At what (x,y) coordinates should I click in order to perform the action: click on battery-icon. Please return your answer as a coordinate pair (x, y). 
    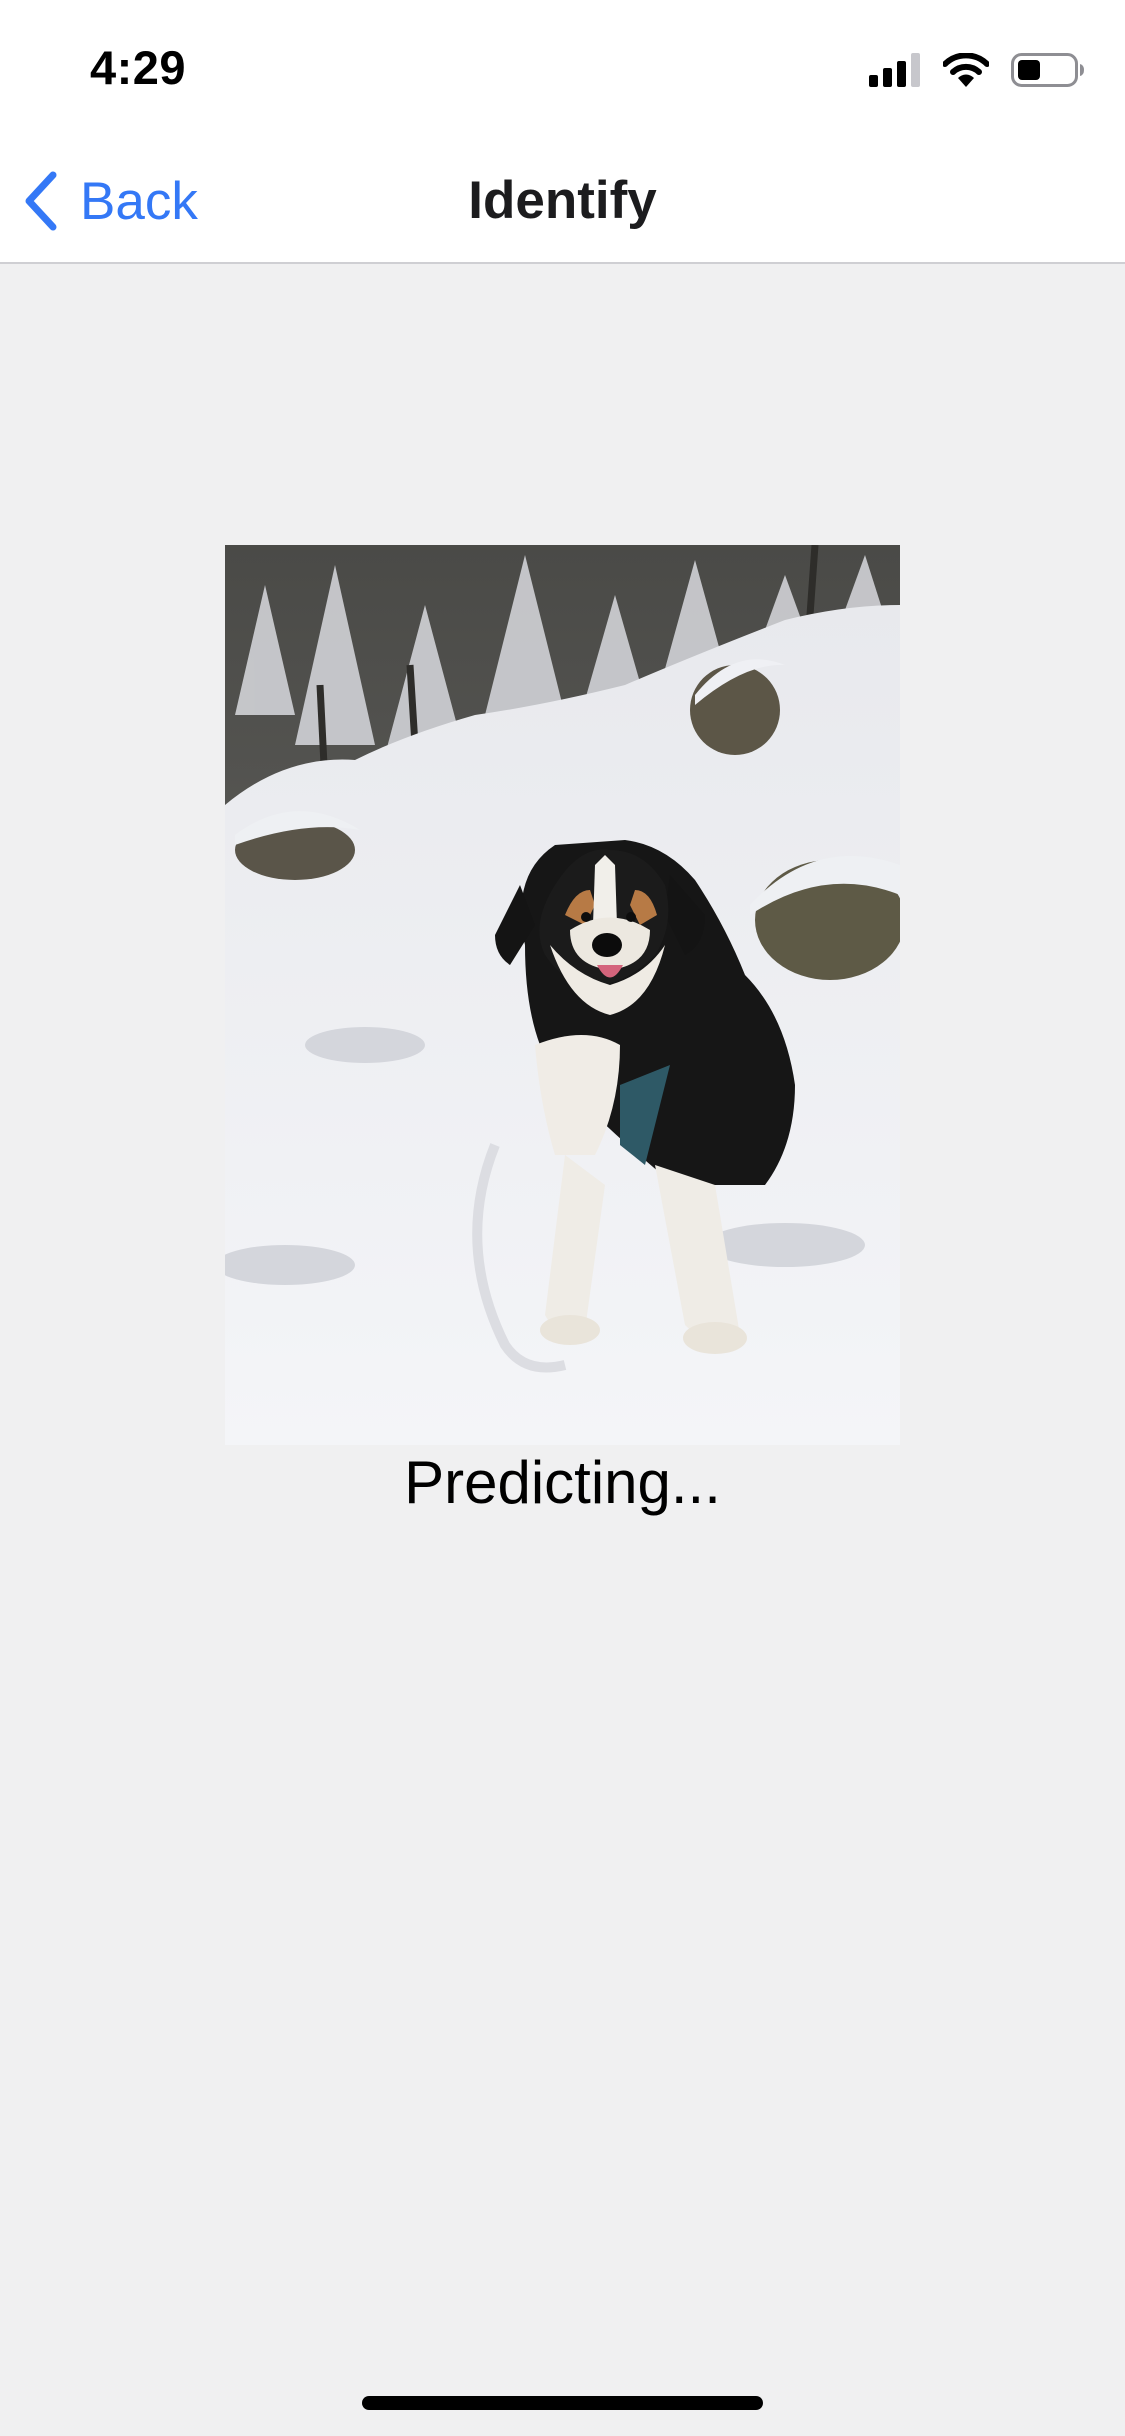
    Looking at the image, I should click on (1047, 70).